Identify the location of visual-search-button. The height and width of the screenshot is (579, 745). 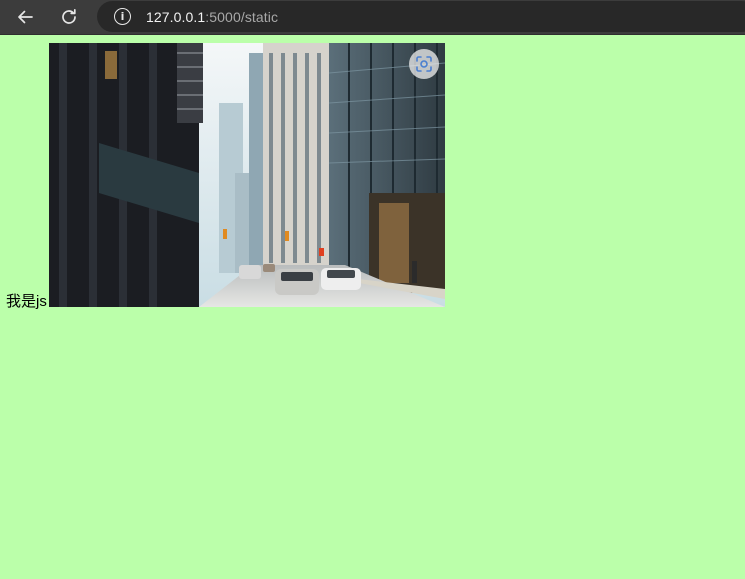
(423, 64).